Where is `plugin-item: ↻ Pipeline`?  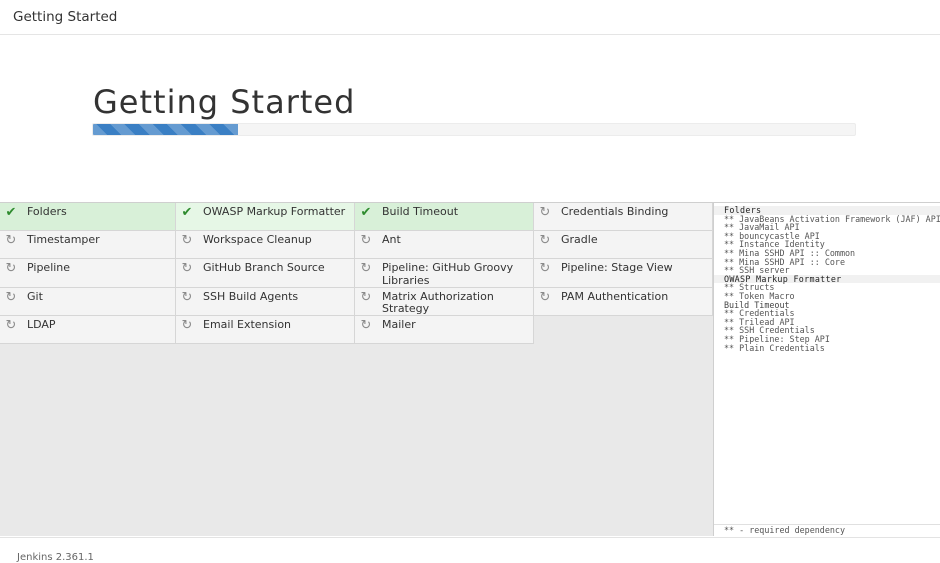 plugin-item: ↻ Pipeline is located at coordinates (88, 273).